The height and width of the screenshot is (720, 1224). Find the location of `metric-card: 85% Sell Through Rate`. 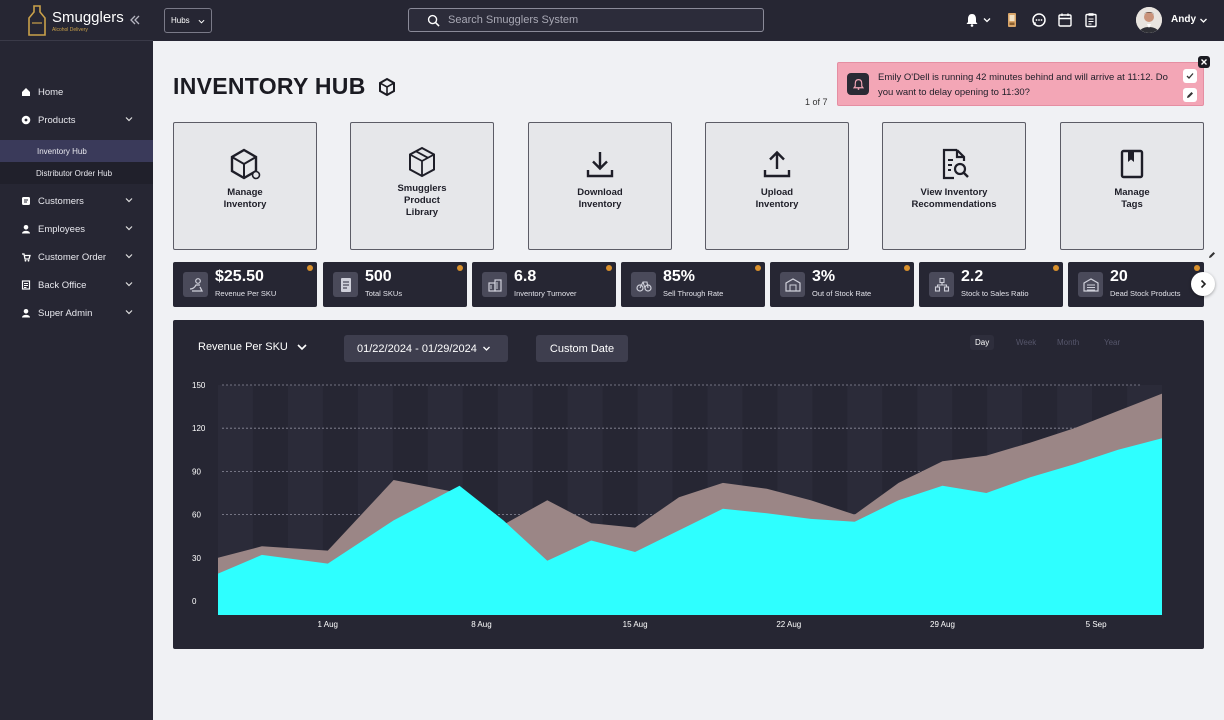

metric-card: 85% Sell Through Rate is located at coordinates (693, 284).